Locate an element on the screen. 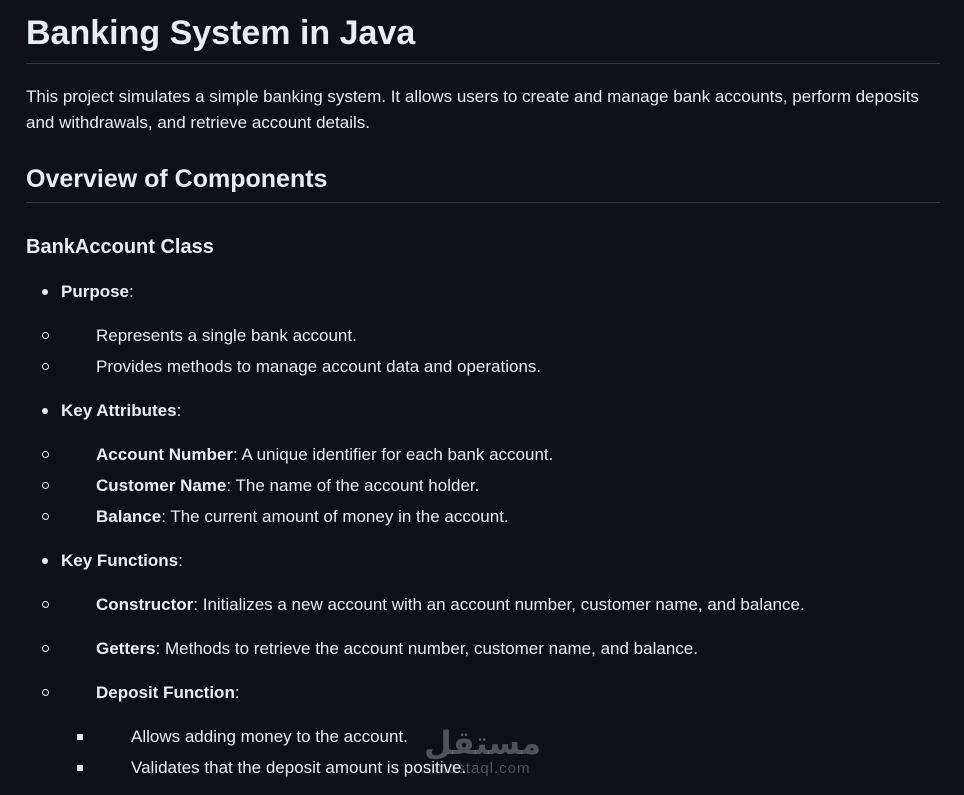 This screenshot has height=795, width=964. list-item: Represents a single bank account. is located at coordinates (491, 336).